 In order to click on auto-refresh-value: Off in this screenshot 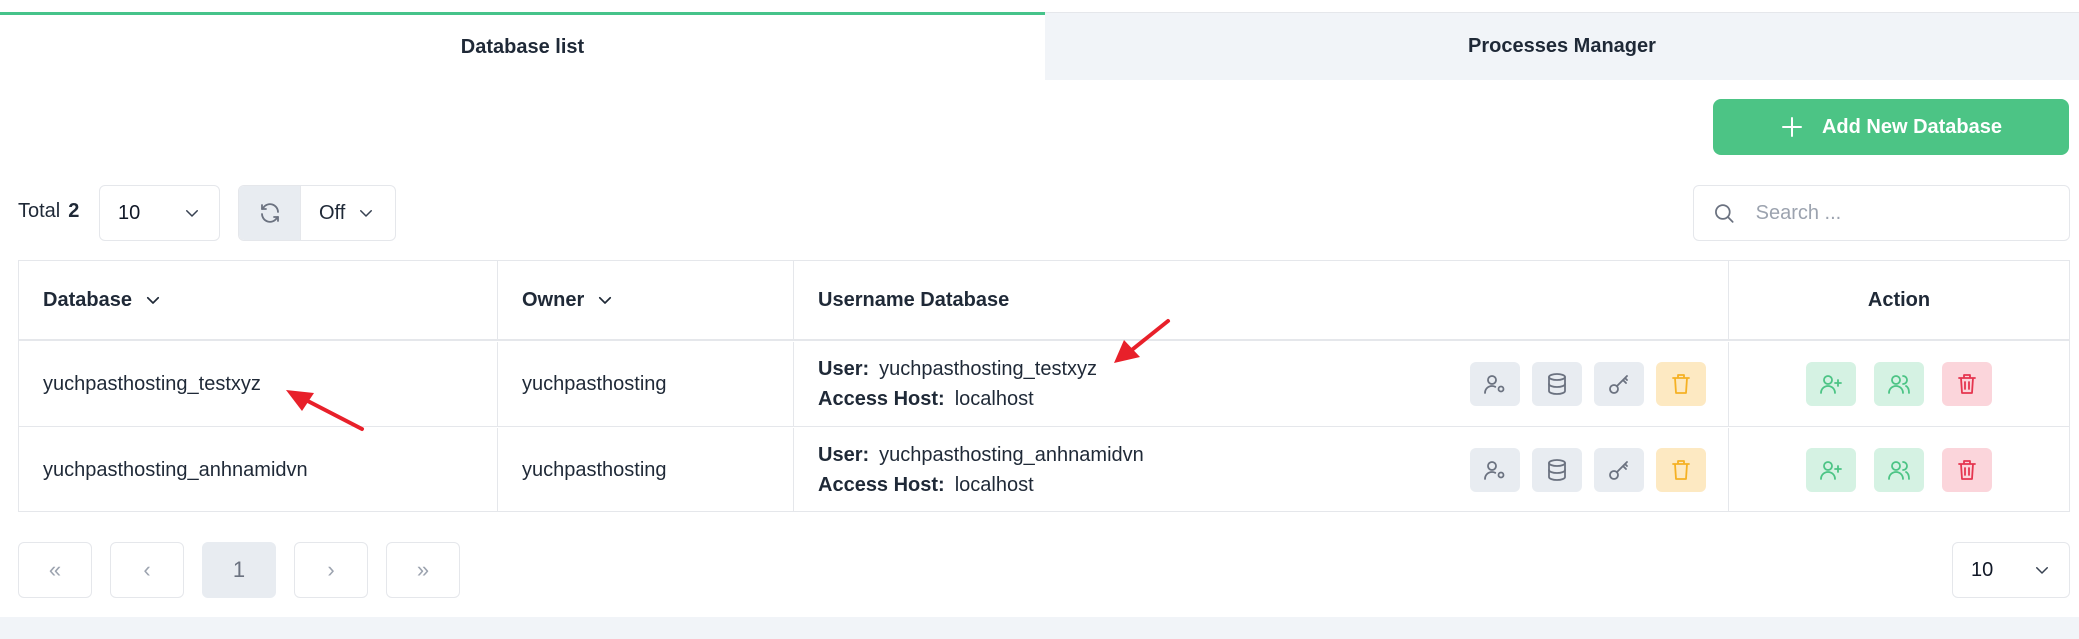, I will do `click(332, 212)`.